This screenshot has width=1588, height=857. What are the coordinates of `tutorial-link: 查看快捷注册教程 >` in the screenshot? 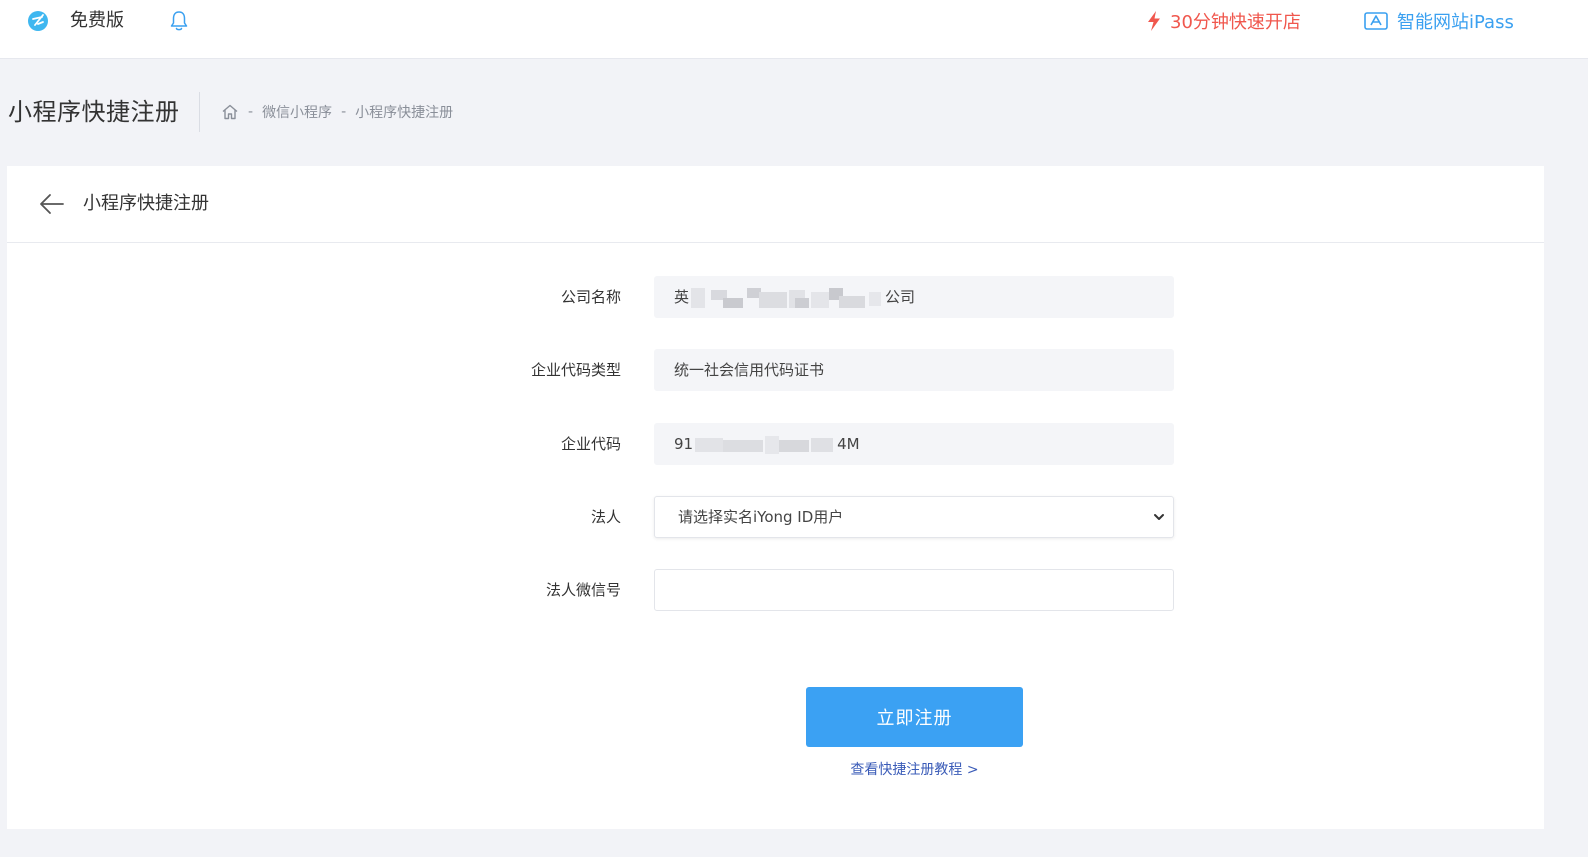 It's located at (914, 769).